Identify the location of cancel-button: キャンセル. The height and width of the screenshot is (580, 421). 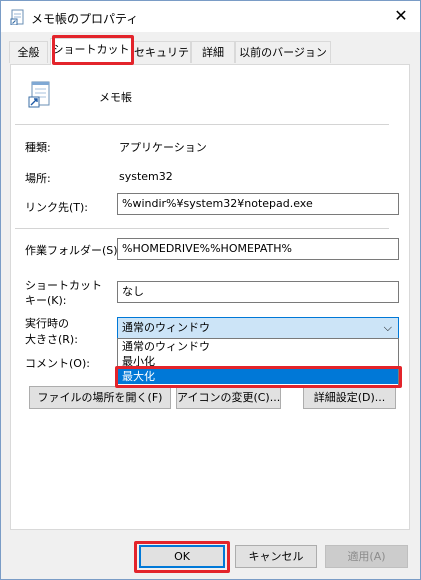
(276, 556).